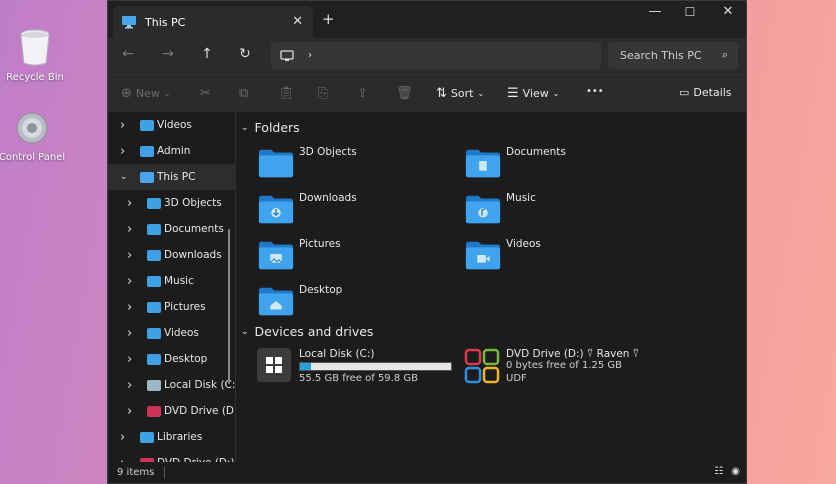 This screenshot has height=484, width=836. I want to click on details-view-icon: ☷, so click(718, 471).